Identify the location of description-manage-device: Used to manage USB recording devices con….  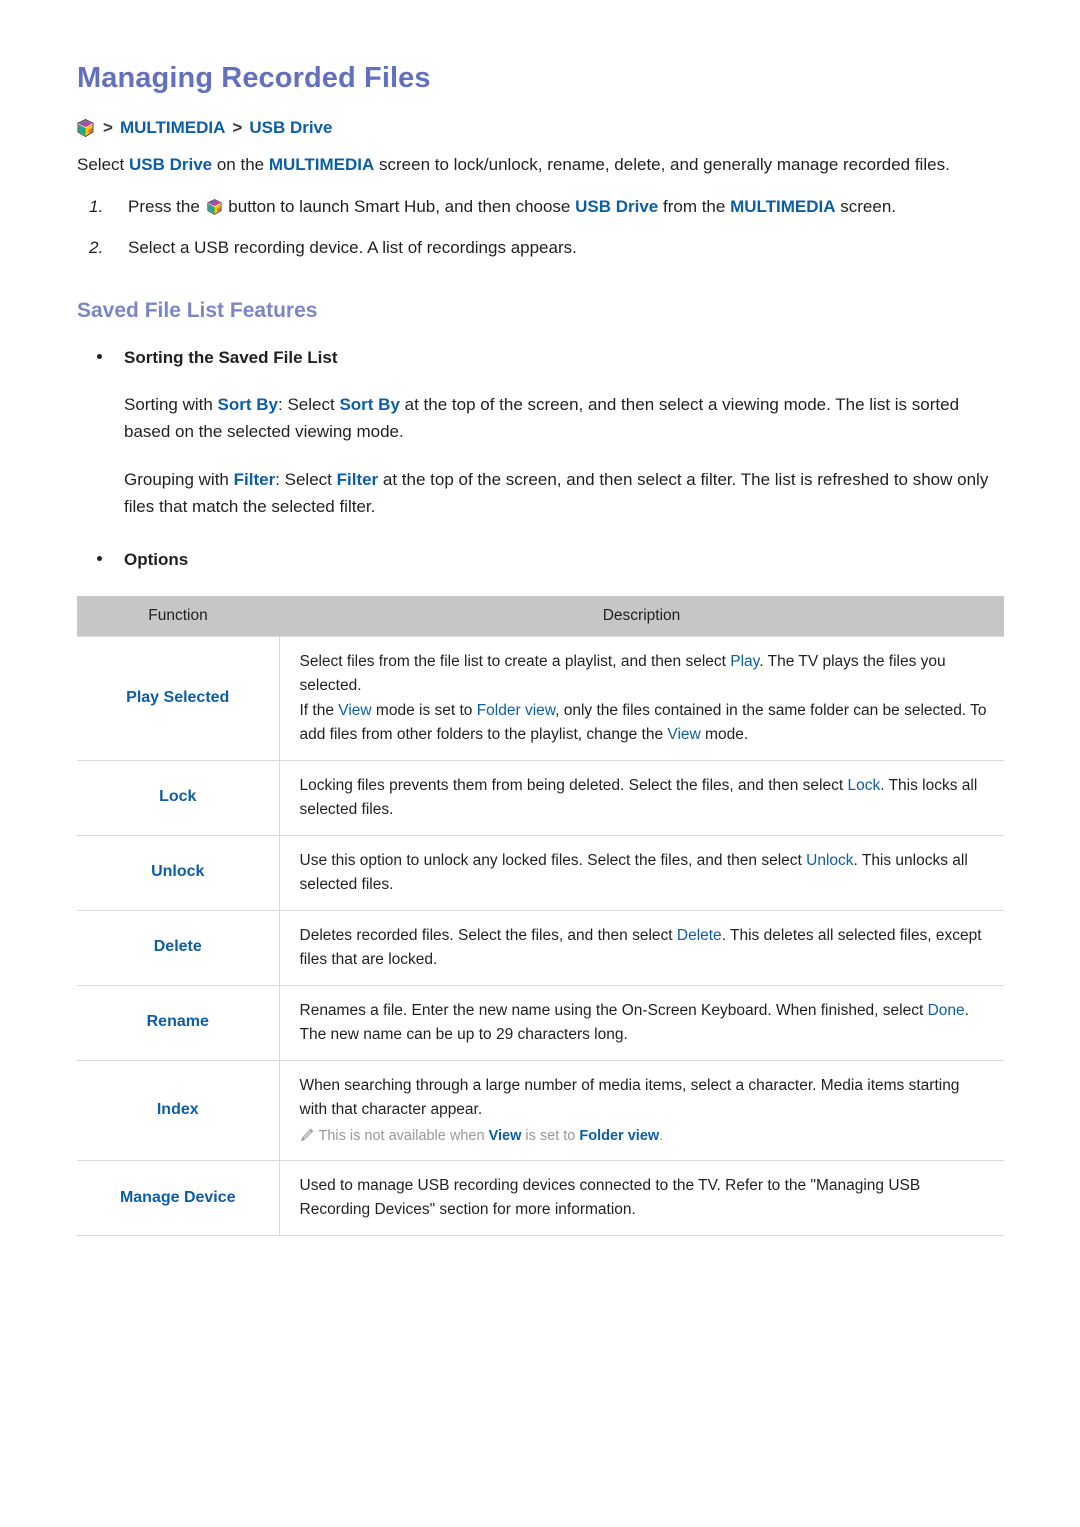
(641, 1198).